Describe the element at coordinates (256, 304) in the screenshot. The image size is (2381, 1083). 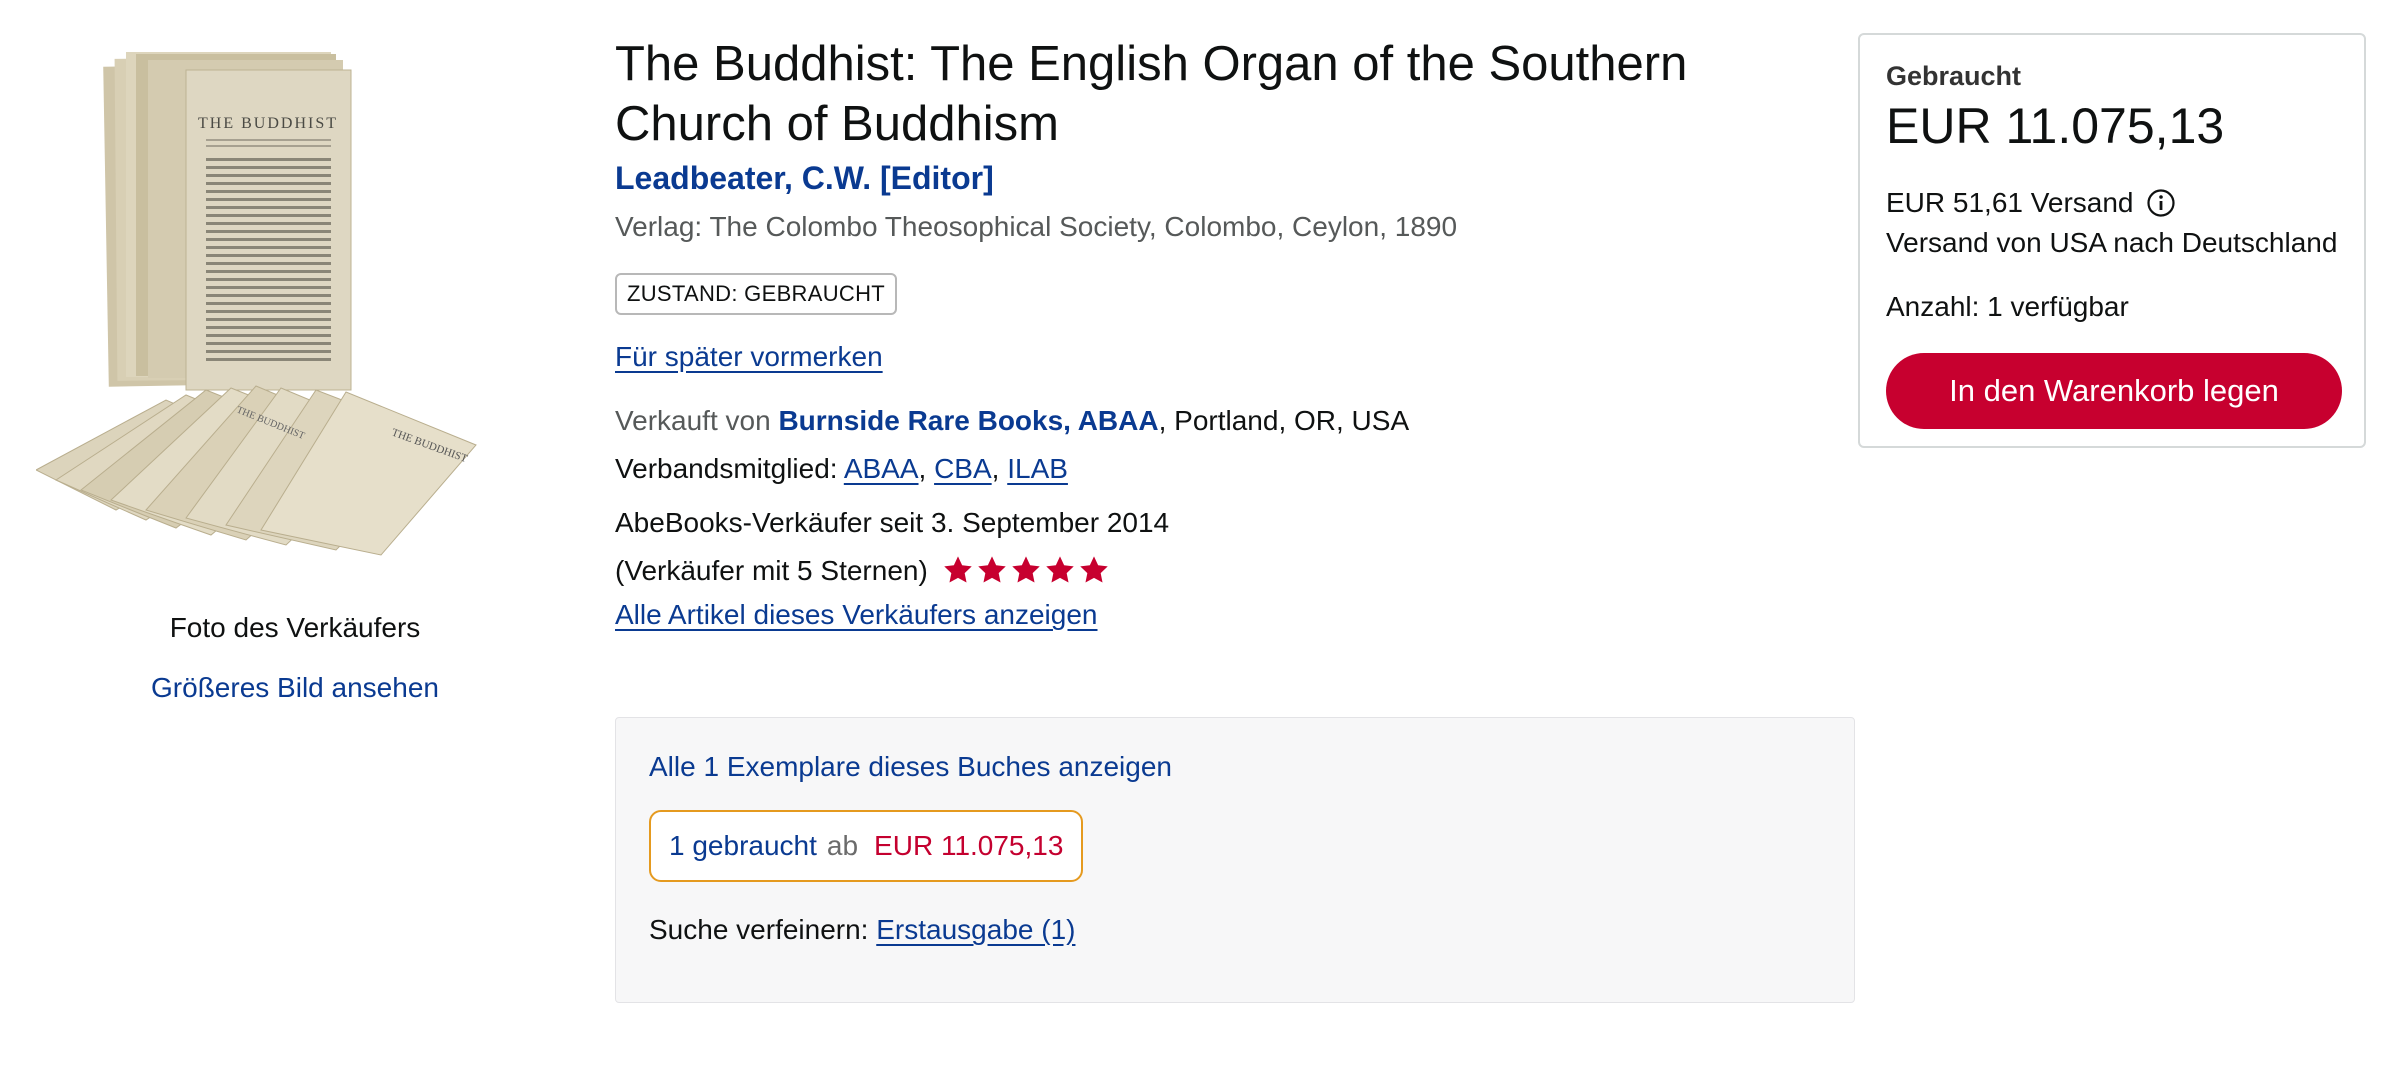
I see `book-stack-illustration: THE BUDDHIST THE BUDDHIST THE BUDDHIST` at that location.